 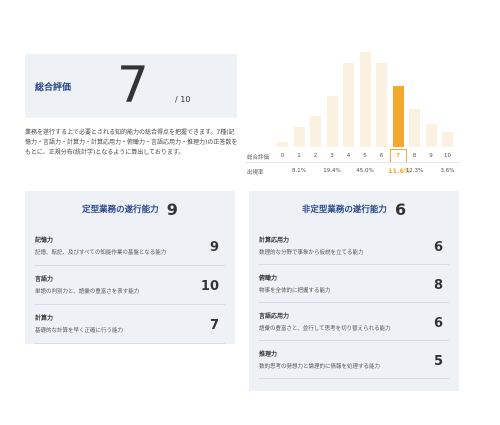 I want to click on ability-item-applied-language: 言語応用力 語彙の豊富さと、並行して思考を切り替えられる能力 6, so click(x=354, y=322).